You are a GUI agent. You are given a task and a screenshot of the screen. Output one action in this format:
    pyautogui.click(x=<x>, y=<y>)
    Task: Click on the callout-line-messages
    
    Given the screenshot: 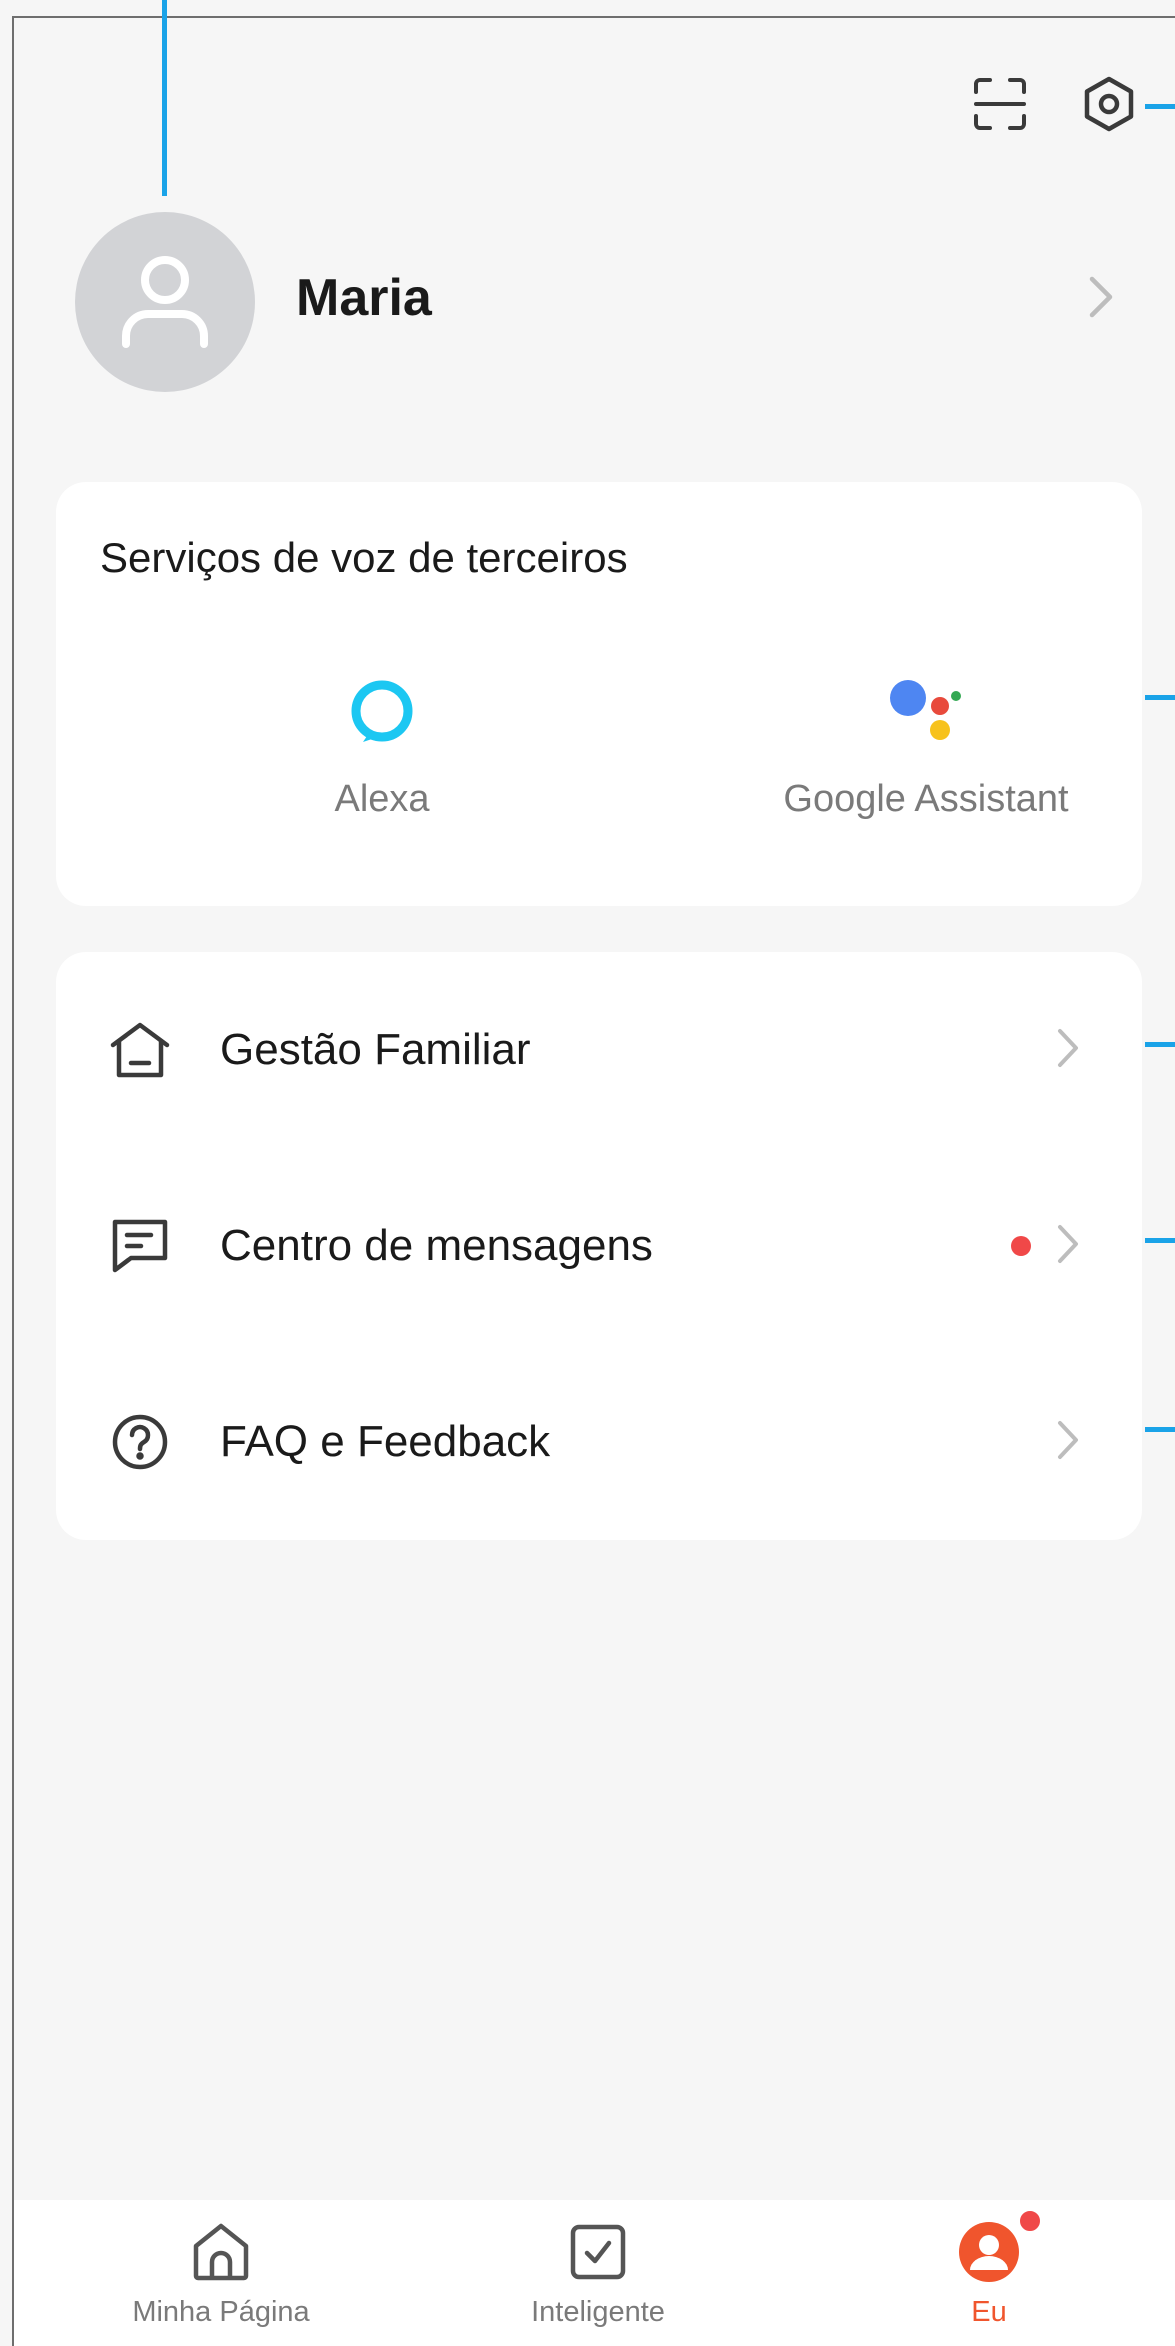 What is the action you would take?
    pyautogui.click(x=1160, y=1240)
    